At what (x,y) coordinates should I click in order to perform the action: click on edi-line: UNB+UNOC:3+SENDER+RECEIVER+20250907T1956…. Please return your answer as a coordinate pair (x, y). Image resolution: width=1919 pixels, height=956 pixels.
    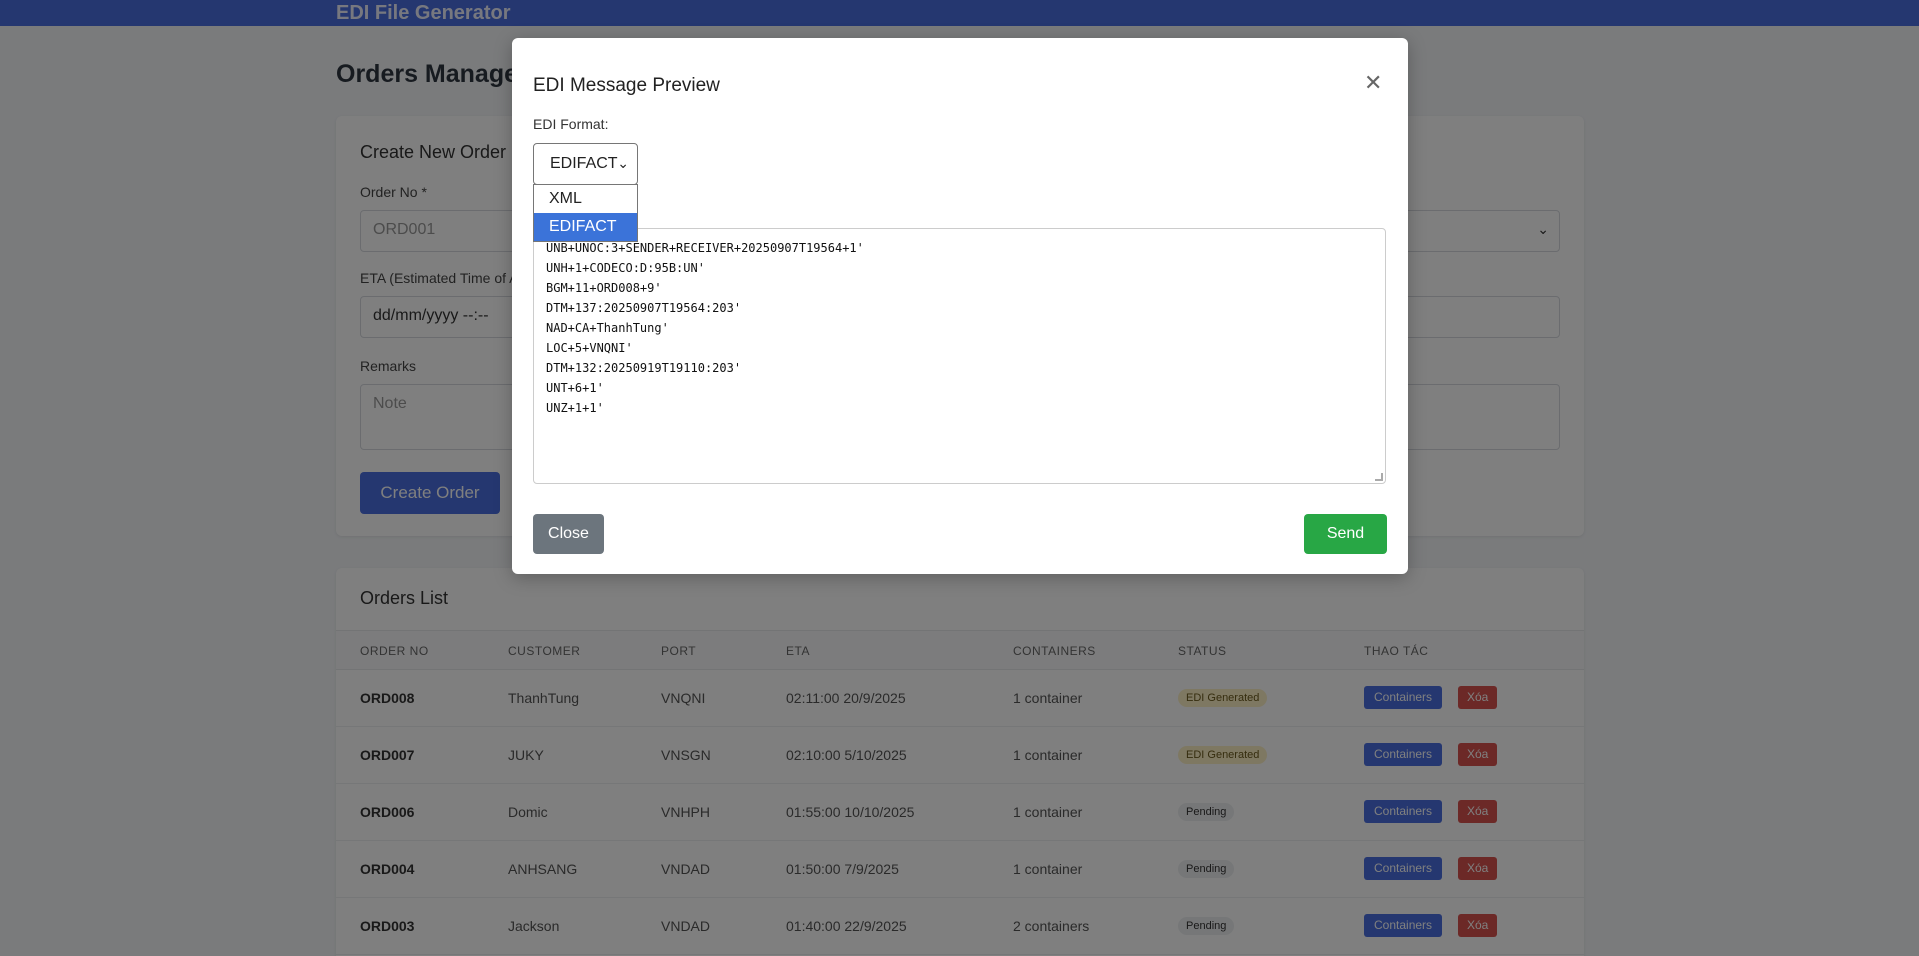
    Looking at the image, I should click on (705, 248).